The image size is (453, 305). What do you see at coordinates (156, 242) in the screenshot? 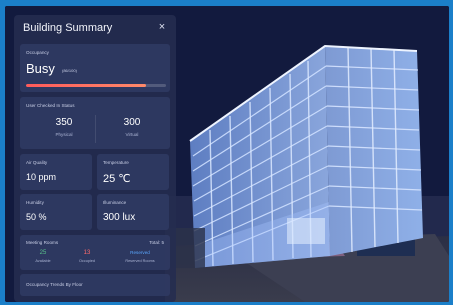
I see `meeting-rooms-total: Total: 5` at bounding box center [156, 242].